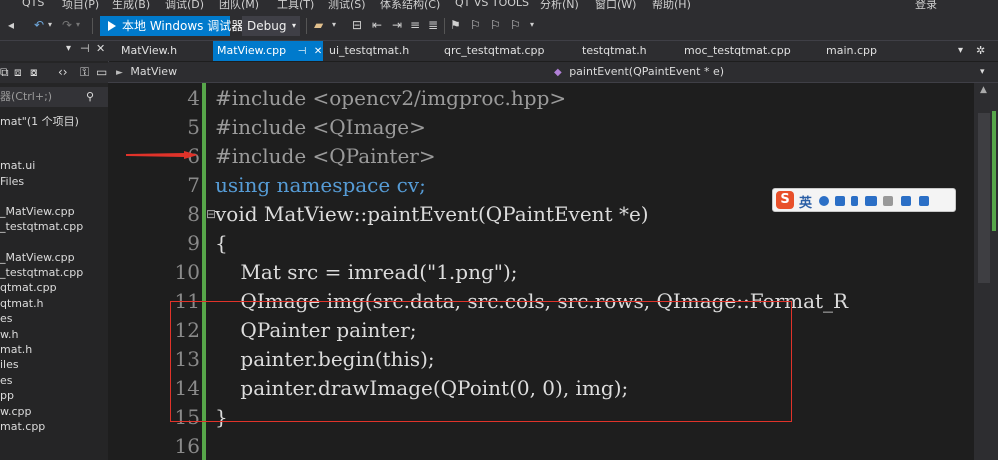 This screenshot has width=998, height=460. What do you see at coordinates (475, 25) in the screenshot?
I see `prev-bookmark-icon: ⚐` at bounding box center [475, 25].